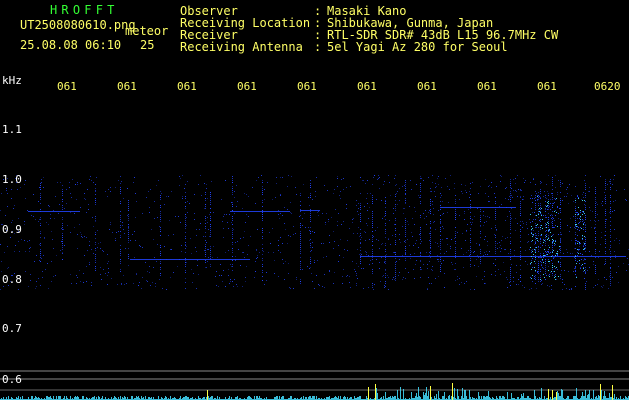  Describe the element at coordinates (306, 86) in the screenshot. I see `x-tick-label: 0615` at that location.